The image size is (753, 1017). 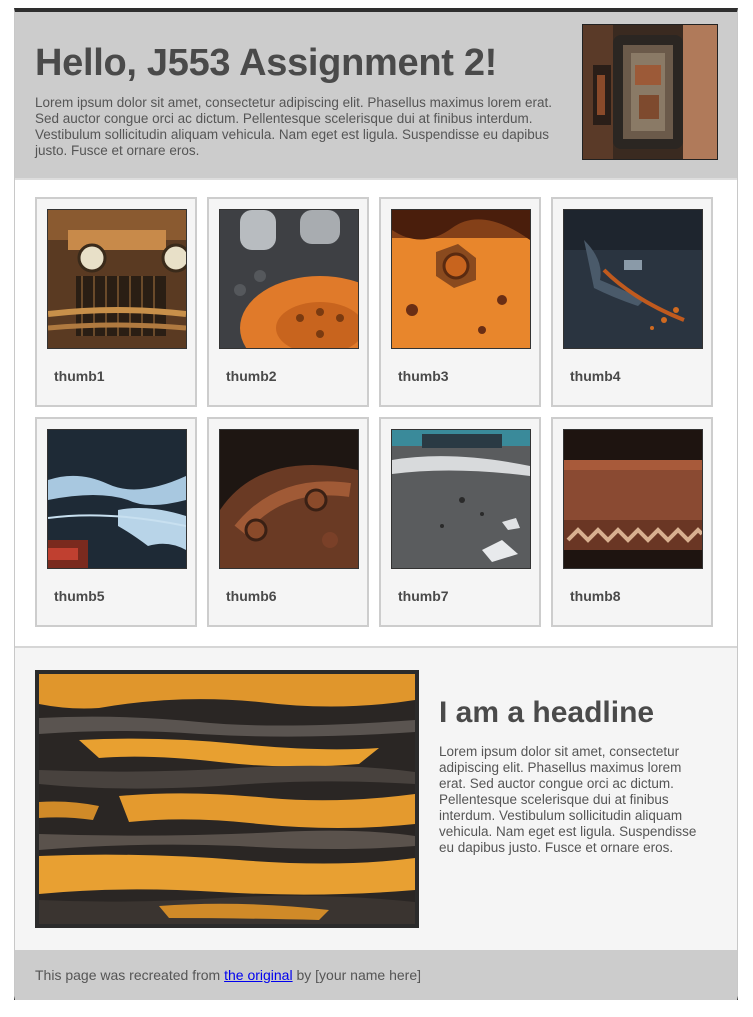 I want to click on thumbnail-label-5: thumb5, so click(x=79, y=596).